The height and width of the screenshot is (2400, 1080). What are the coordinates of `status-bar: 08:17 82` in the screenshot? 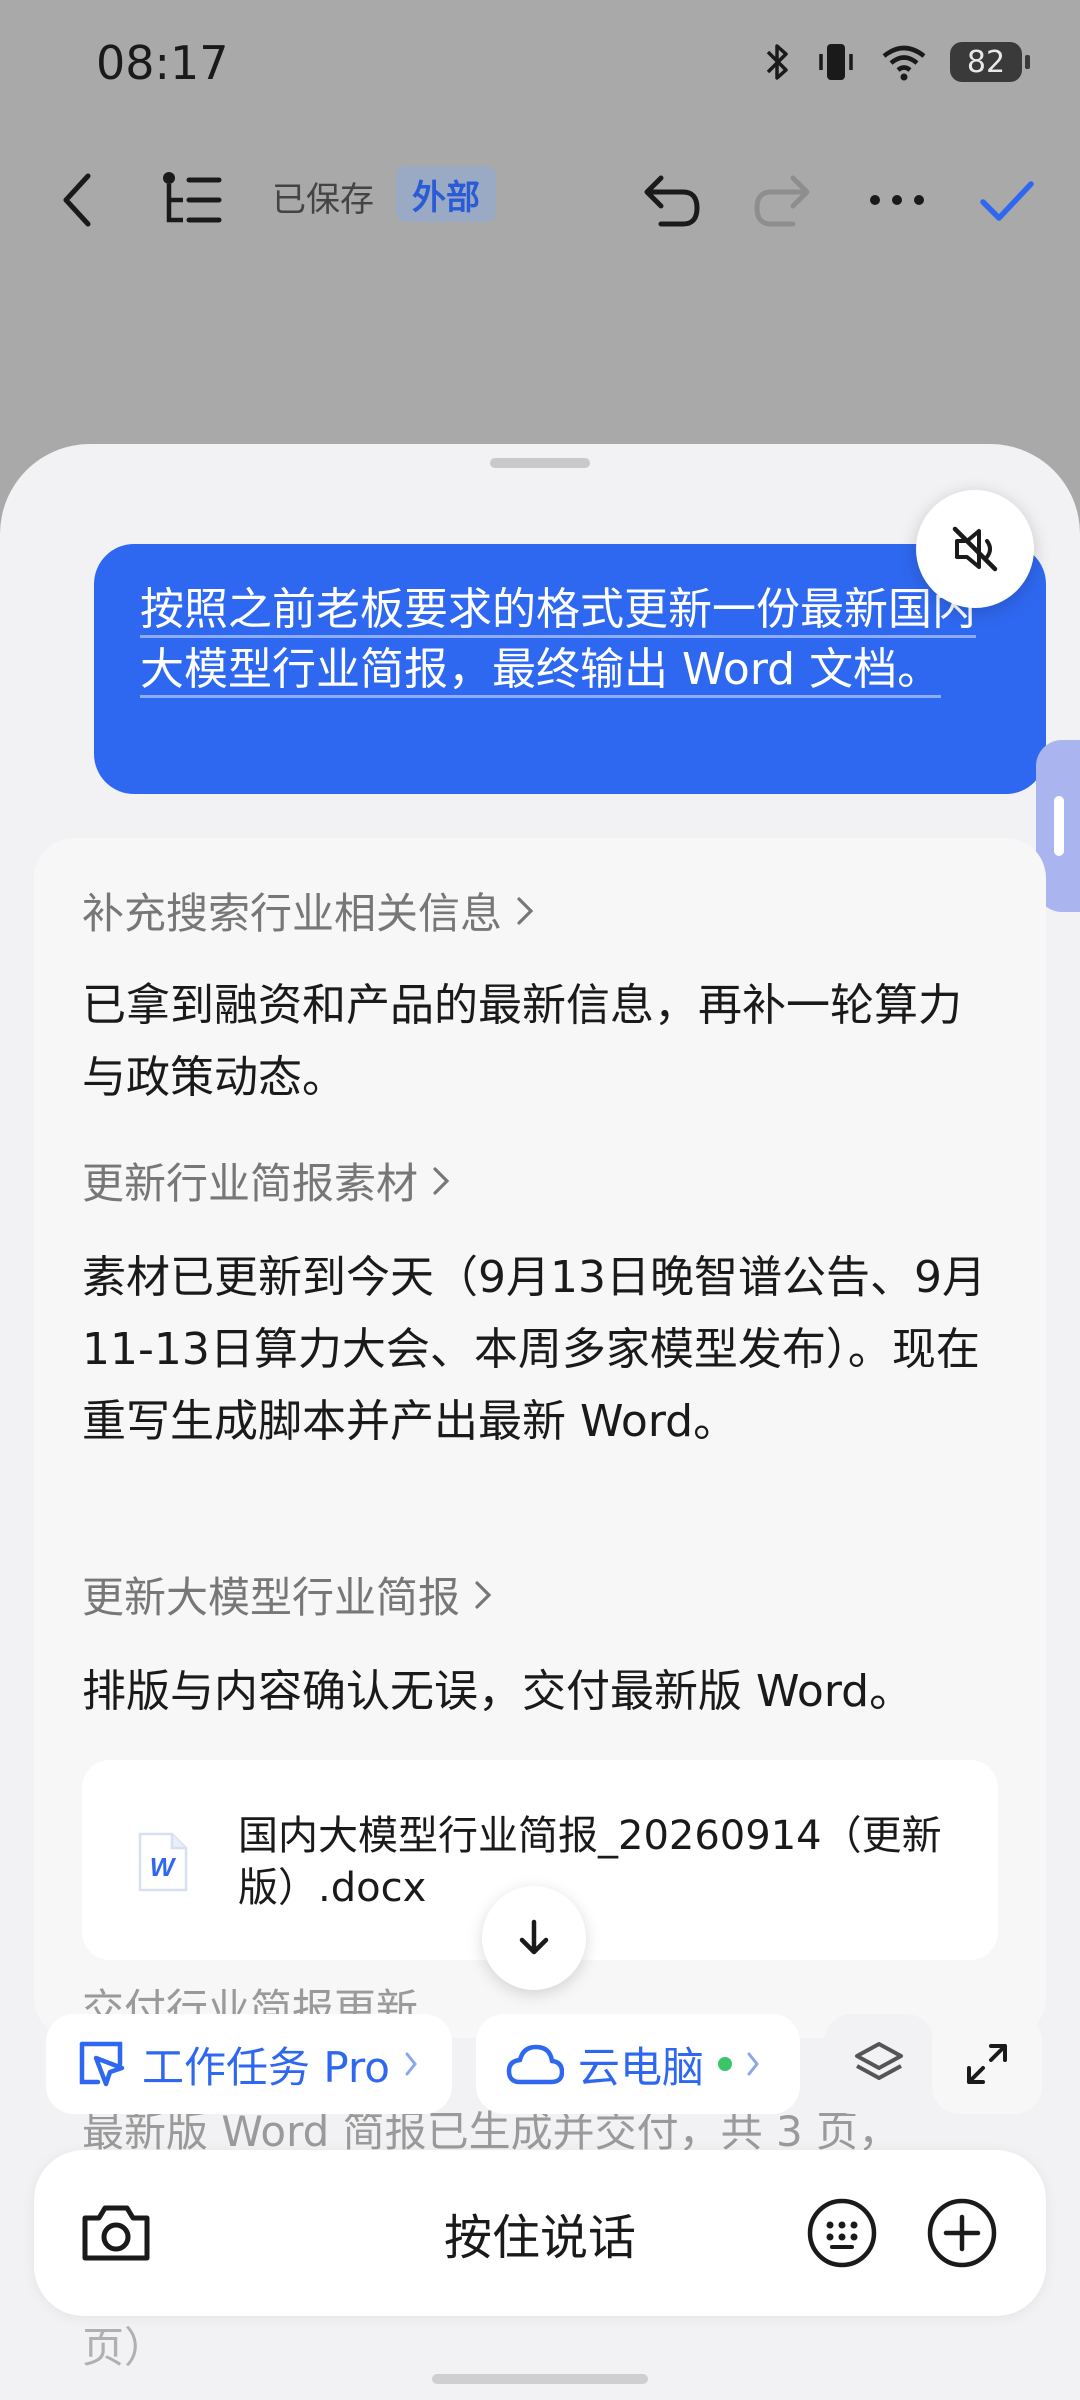 It's located at (540, 65).